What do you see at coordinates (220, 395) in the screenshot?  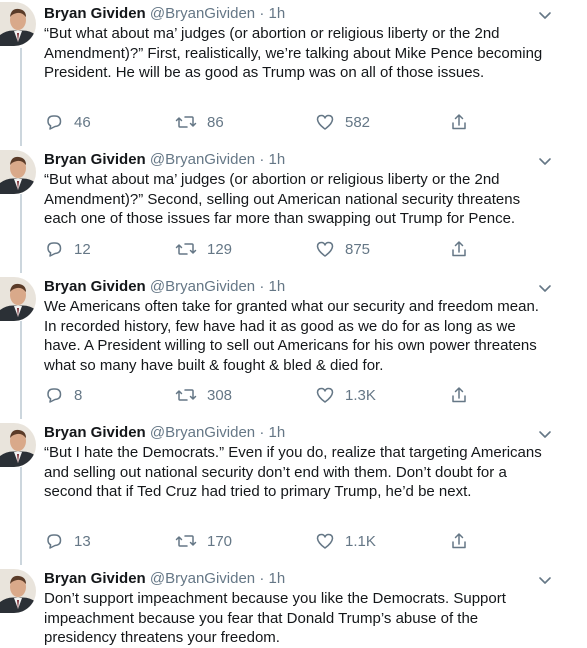 I see `retweet-count: 308` at bounding box center [220, 395].